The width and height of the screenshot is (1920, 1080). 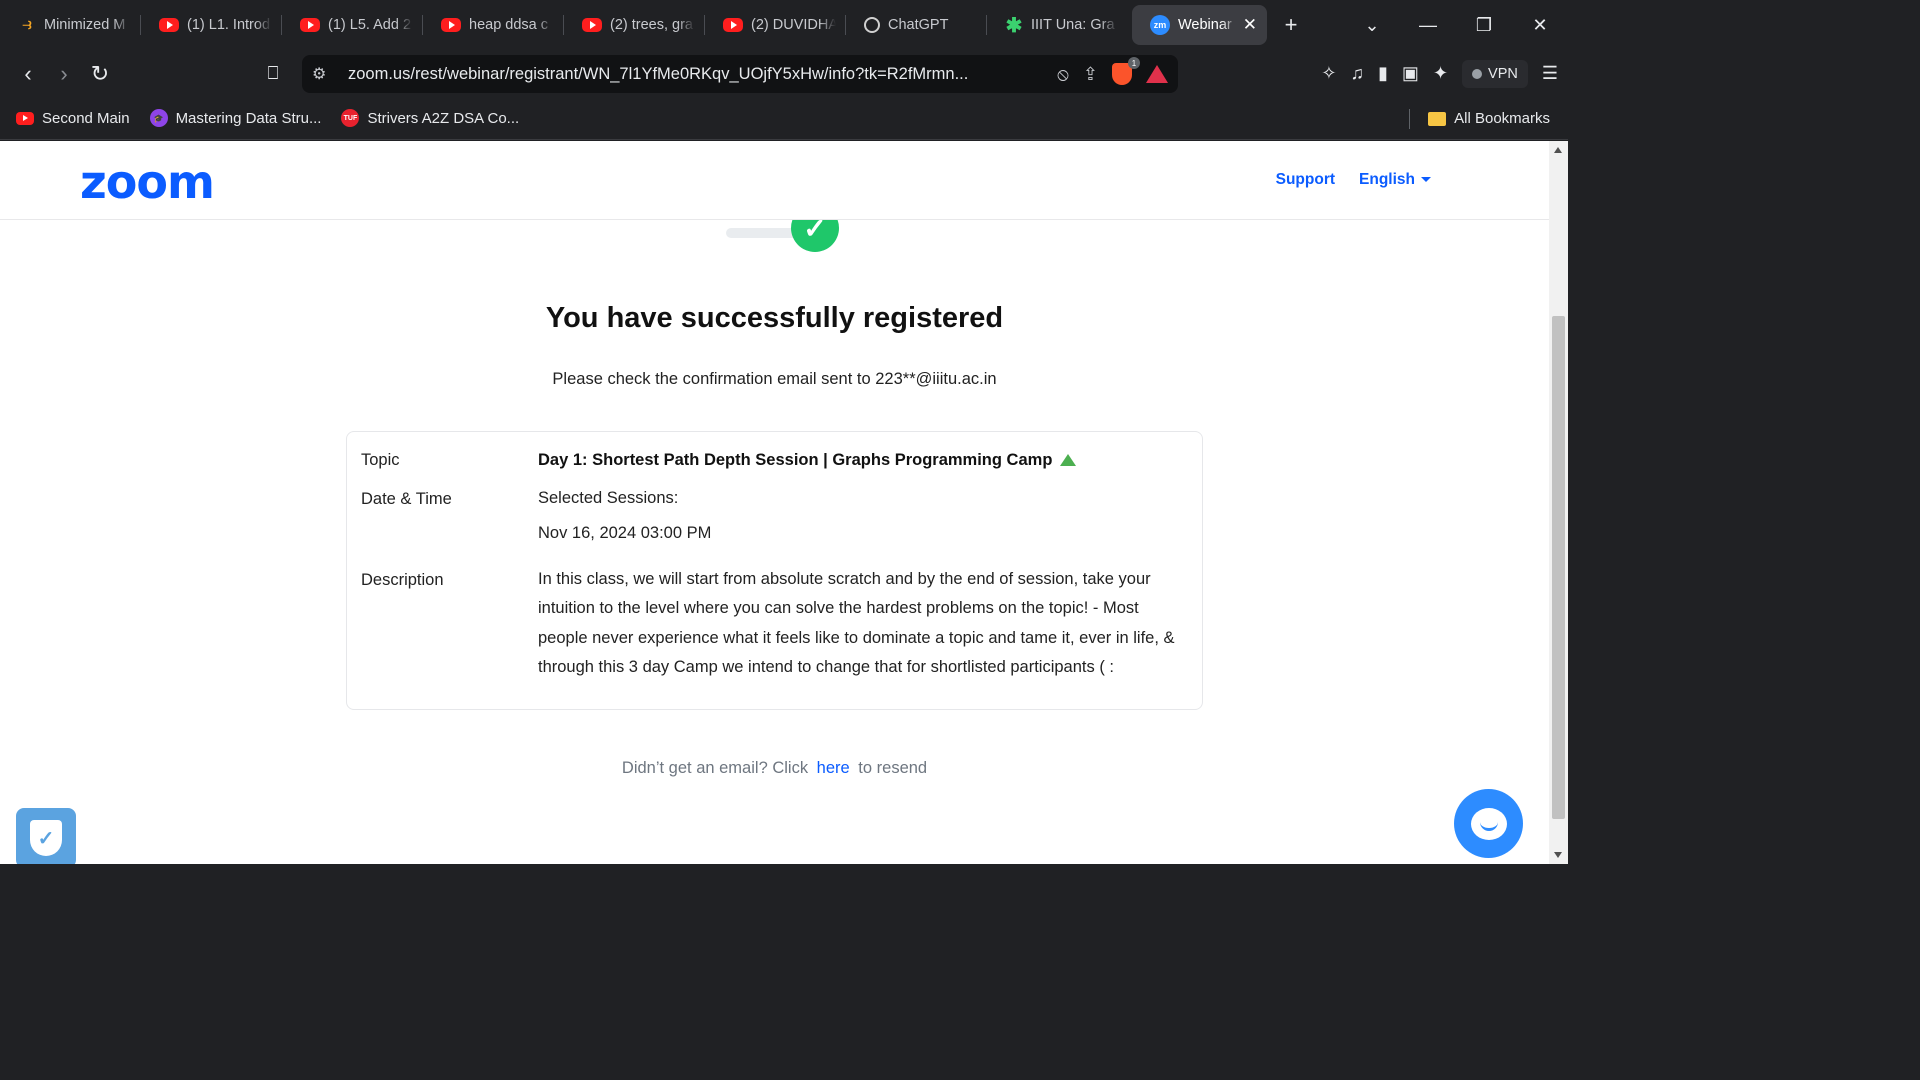 What do you see at coordinates (1558, 567) in the screenshot?
I see `scrollbar-thumb` at bounding box center [1558, 567].